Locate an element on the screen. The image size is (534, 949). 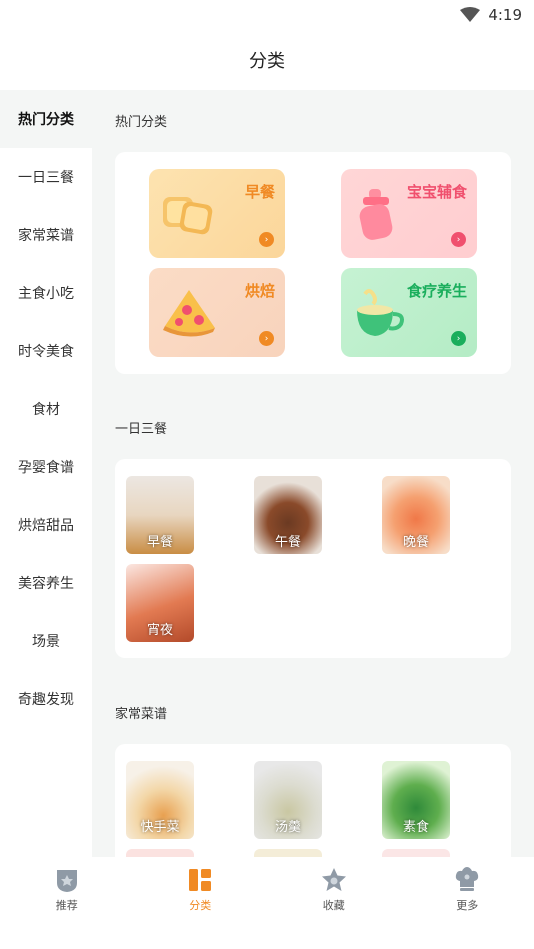
tab-label: 更多 is located at coordinates (467, 905).